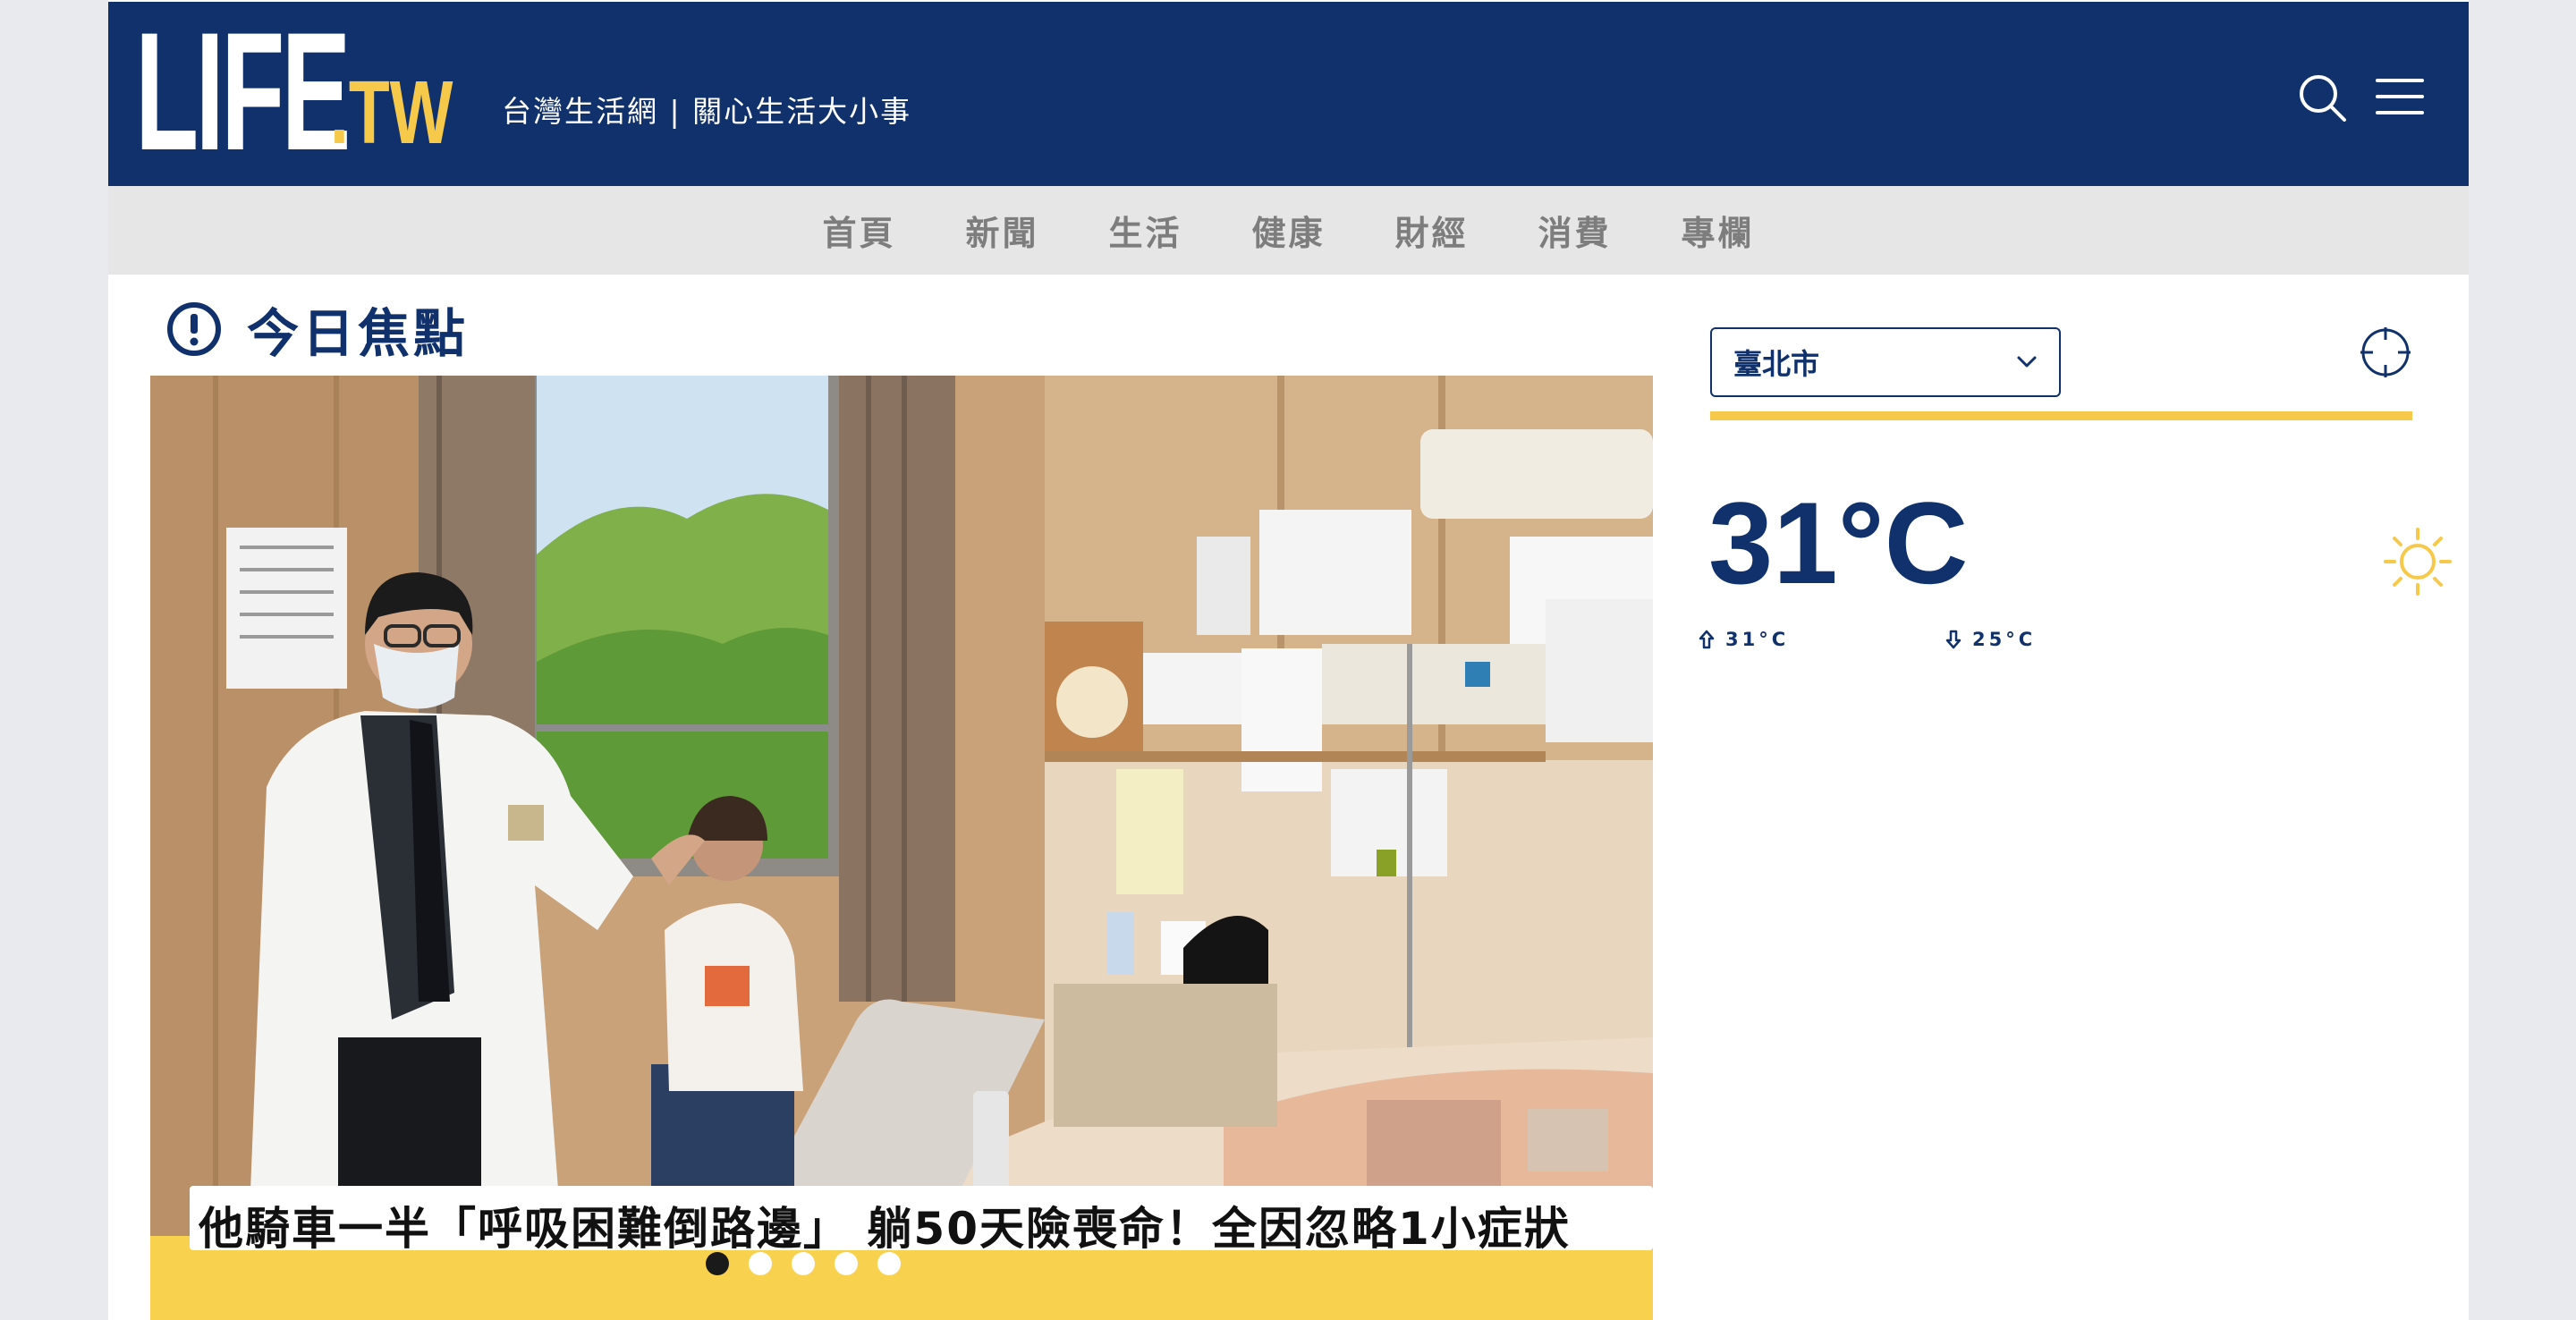 This screenshot has width=2576, height=1320. What do you see at coordinates (2027, 362) in the screenshot?
I see `chevron-down-icon` at bounding box center [2027, 362].